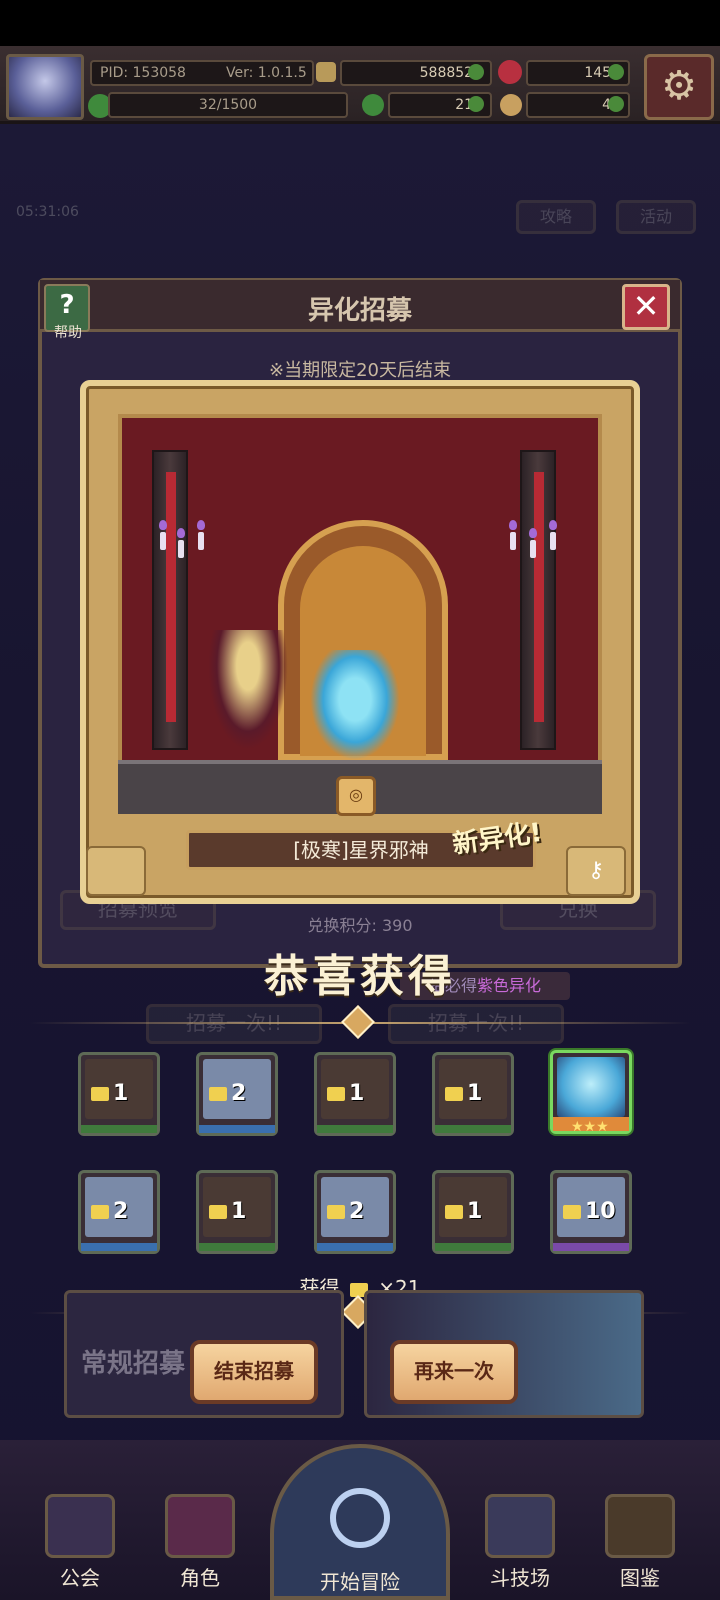 This screenshot has height=1600, width=720. Describe the element at coordinates (510, 72) in the screenshot. I see `gem-icon` at that location.